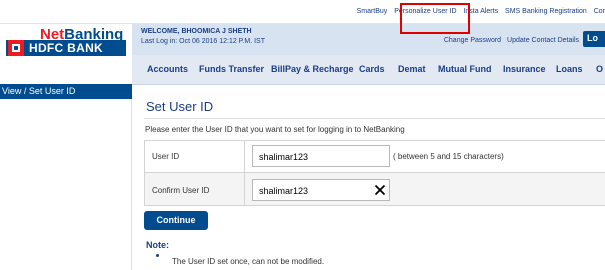 The width and height of the screenshot is (605, 270). Describe the element at coordinates (180, 106) in the screenshot. I see `page-title: Set User ID` at that location.